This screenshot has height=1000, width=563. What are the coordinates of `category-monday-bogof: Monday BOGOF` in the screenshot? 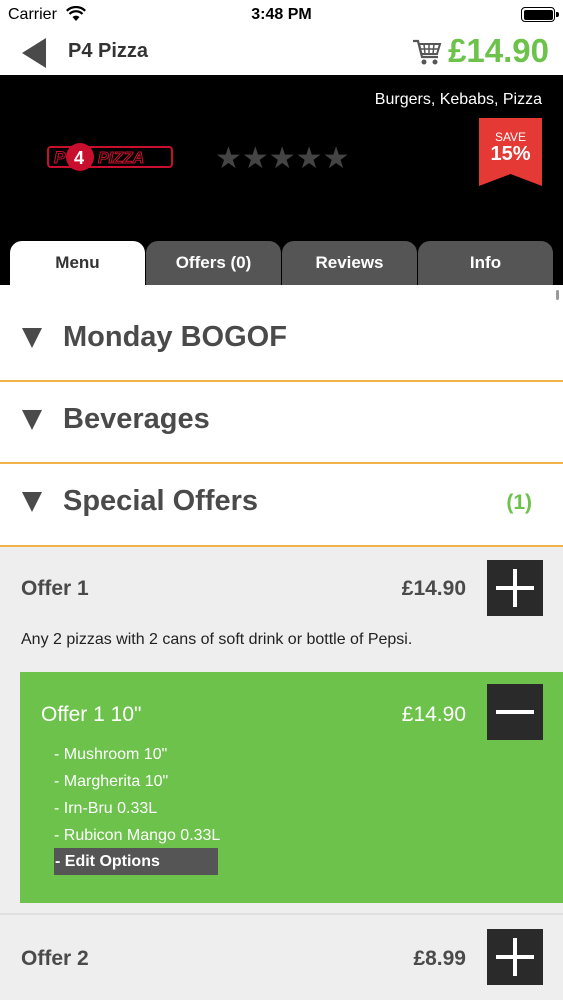 It's located at (281, 341).